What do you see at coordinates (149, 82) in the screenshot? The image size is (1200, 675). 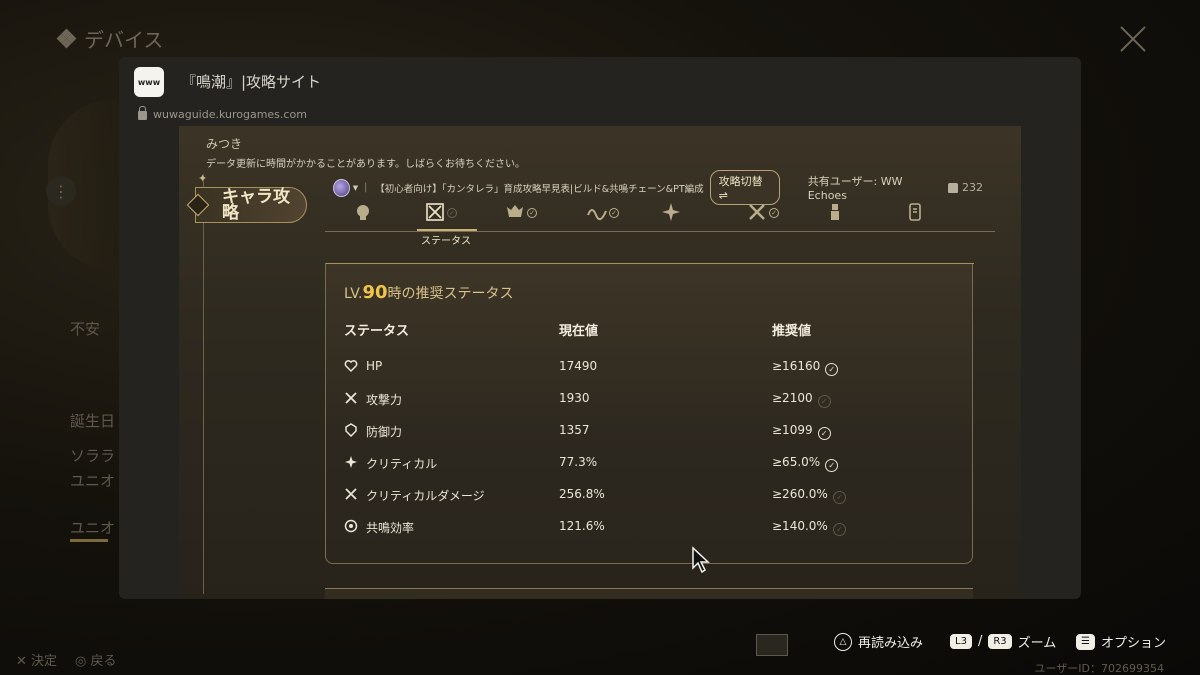 I see `www-app-icon: www` at bounding box center [149, 82].